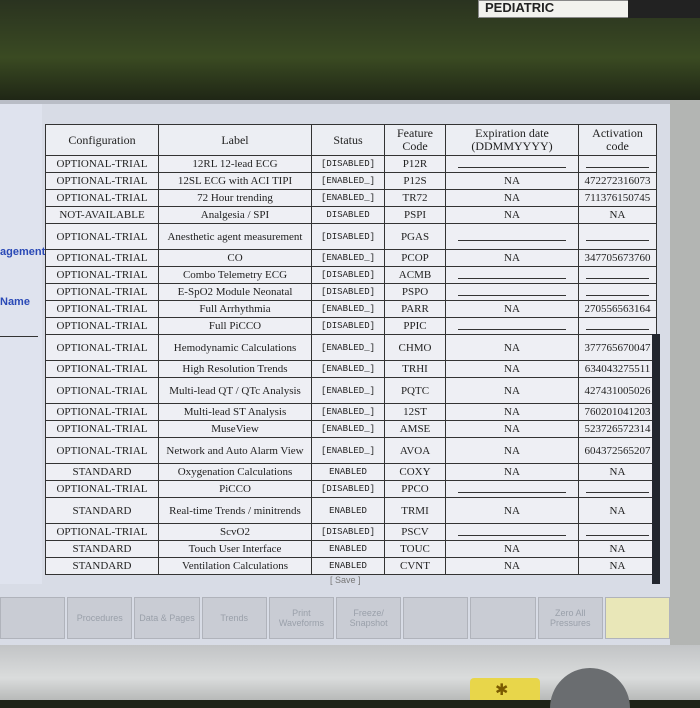  What do you see at coordinates (656, 459) in the screenshot?
I see `table-scrollbar` at bounding box center [656, 459].